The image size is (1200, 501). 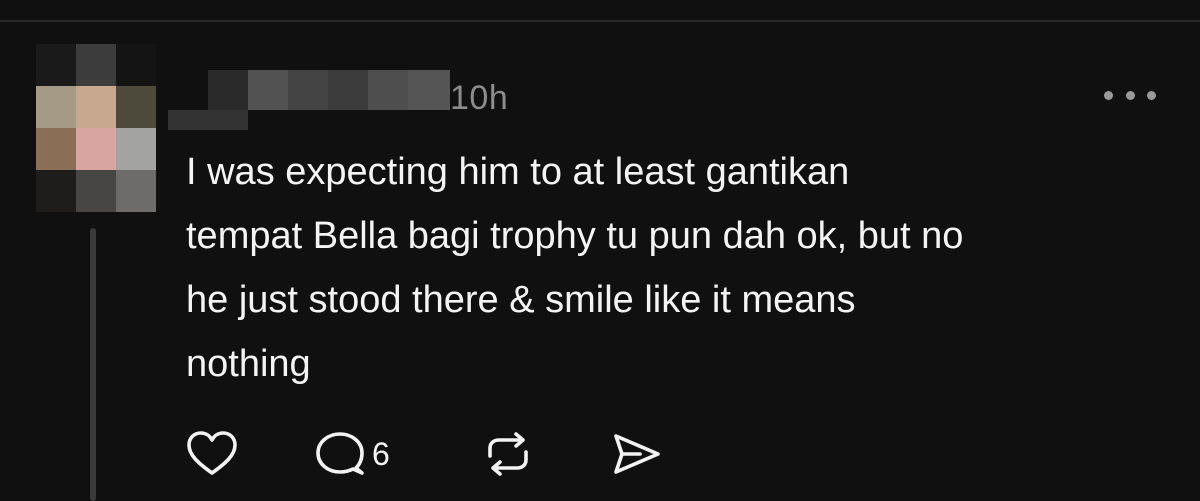 I want to click on send-icon, so click(x=637, y=454).